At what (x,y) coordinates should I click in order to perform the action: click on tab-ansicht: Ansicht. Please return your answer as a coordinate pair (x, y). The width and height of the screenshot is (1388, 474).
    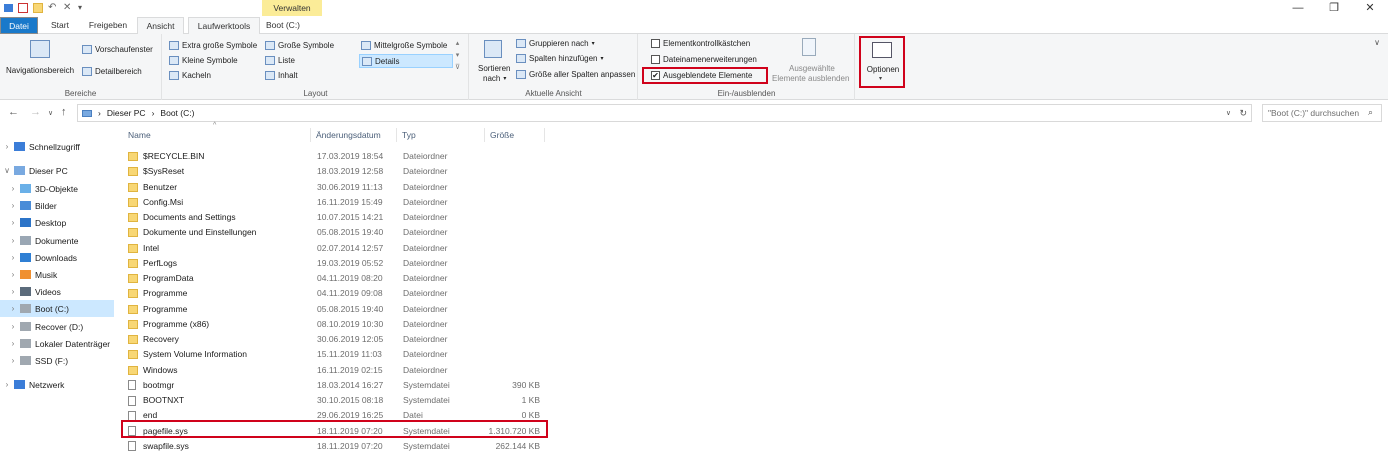
    Looking at the image, I should click on (160, 26).